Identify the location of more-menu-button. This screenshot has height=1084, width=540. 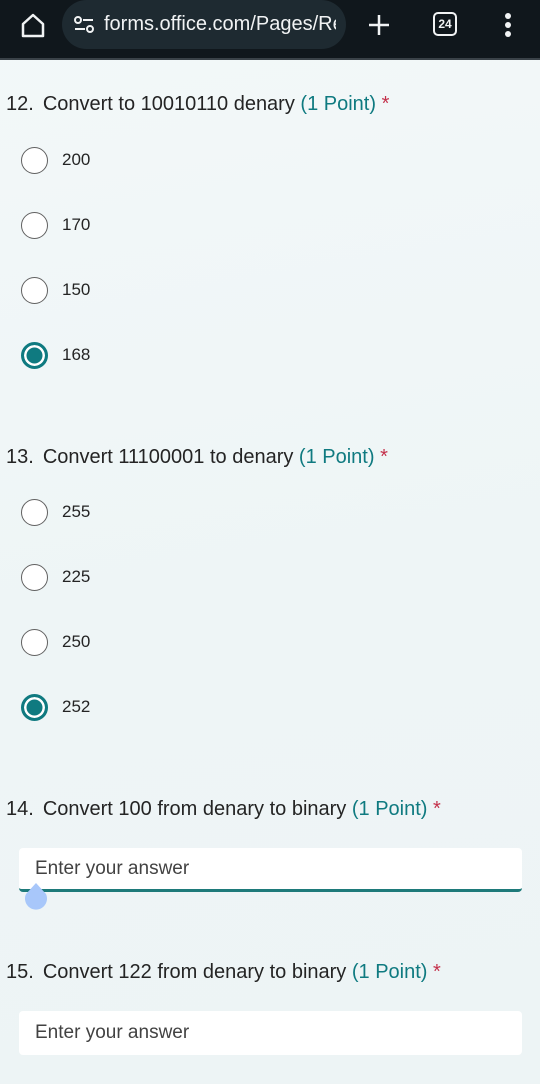
(508, 25).